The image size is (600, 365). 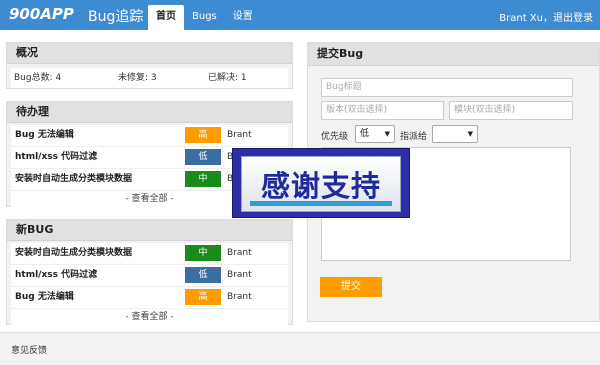 I want to click on view-all-link: - 查看全部 -, so click(x=149, y=317).